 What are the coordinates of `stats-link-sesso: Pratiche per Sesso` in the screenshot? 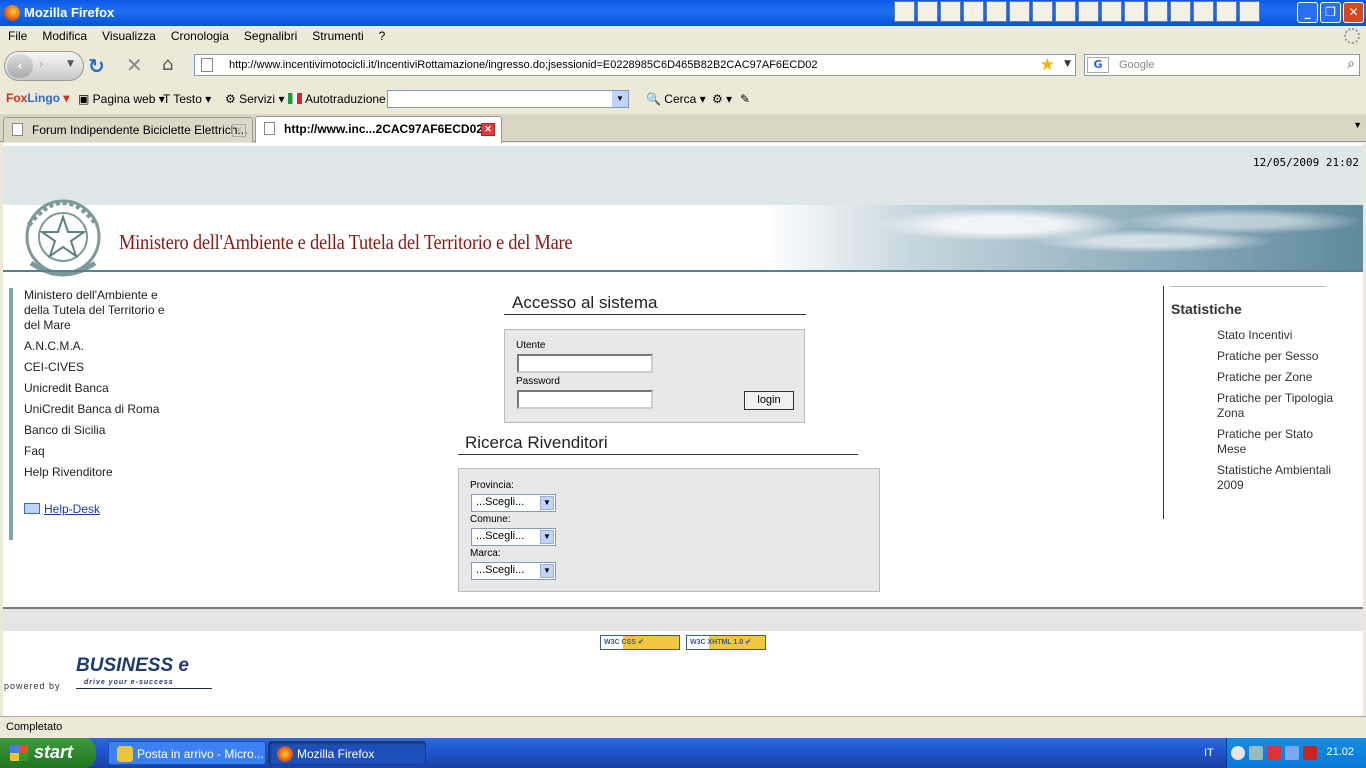 It's located at (1277, 356).